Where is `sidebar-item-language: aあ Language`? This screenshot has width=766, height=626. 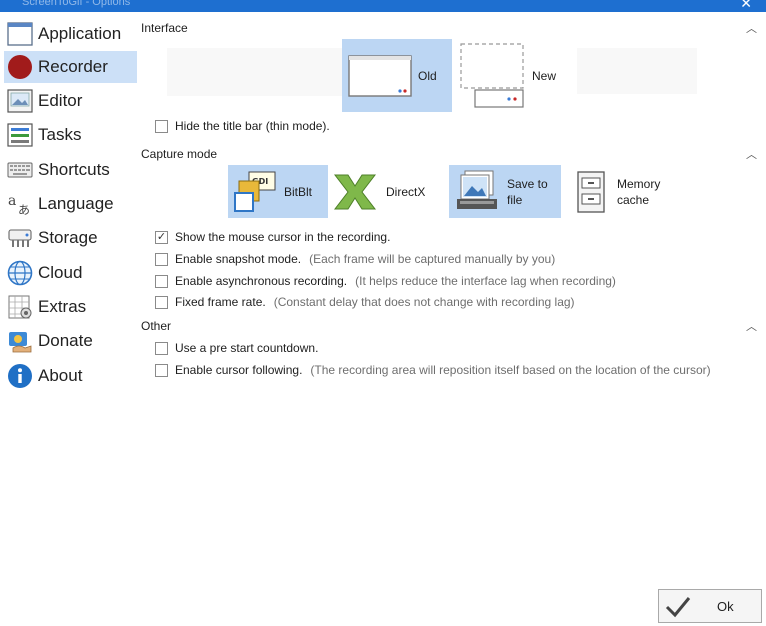
sidebar-item-language: aあ Language is located at coordinates (70, 204).